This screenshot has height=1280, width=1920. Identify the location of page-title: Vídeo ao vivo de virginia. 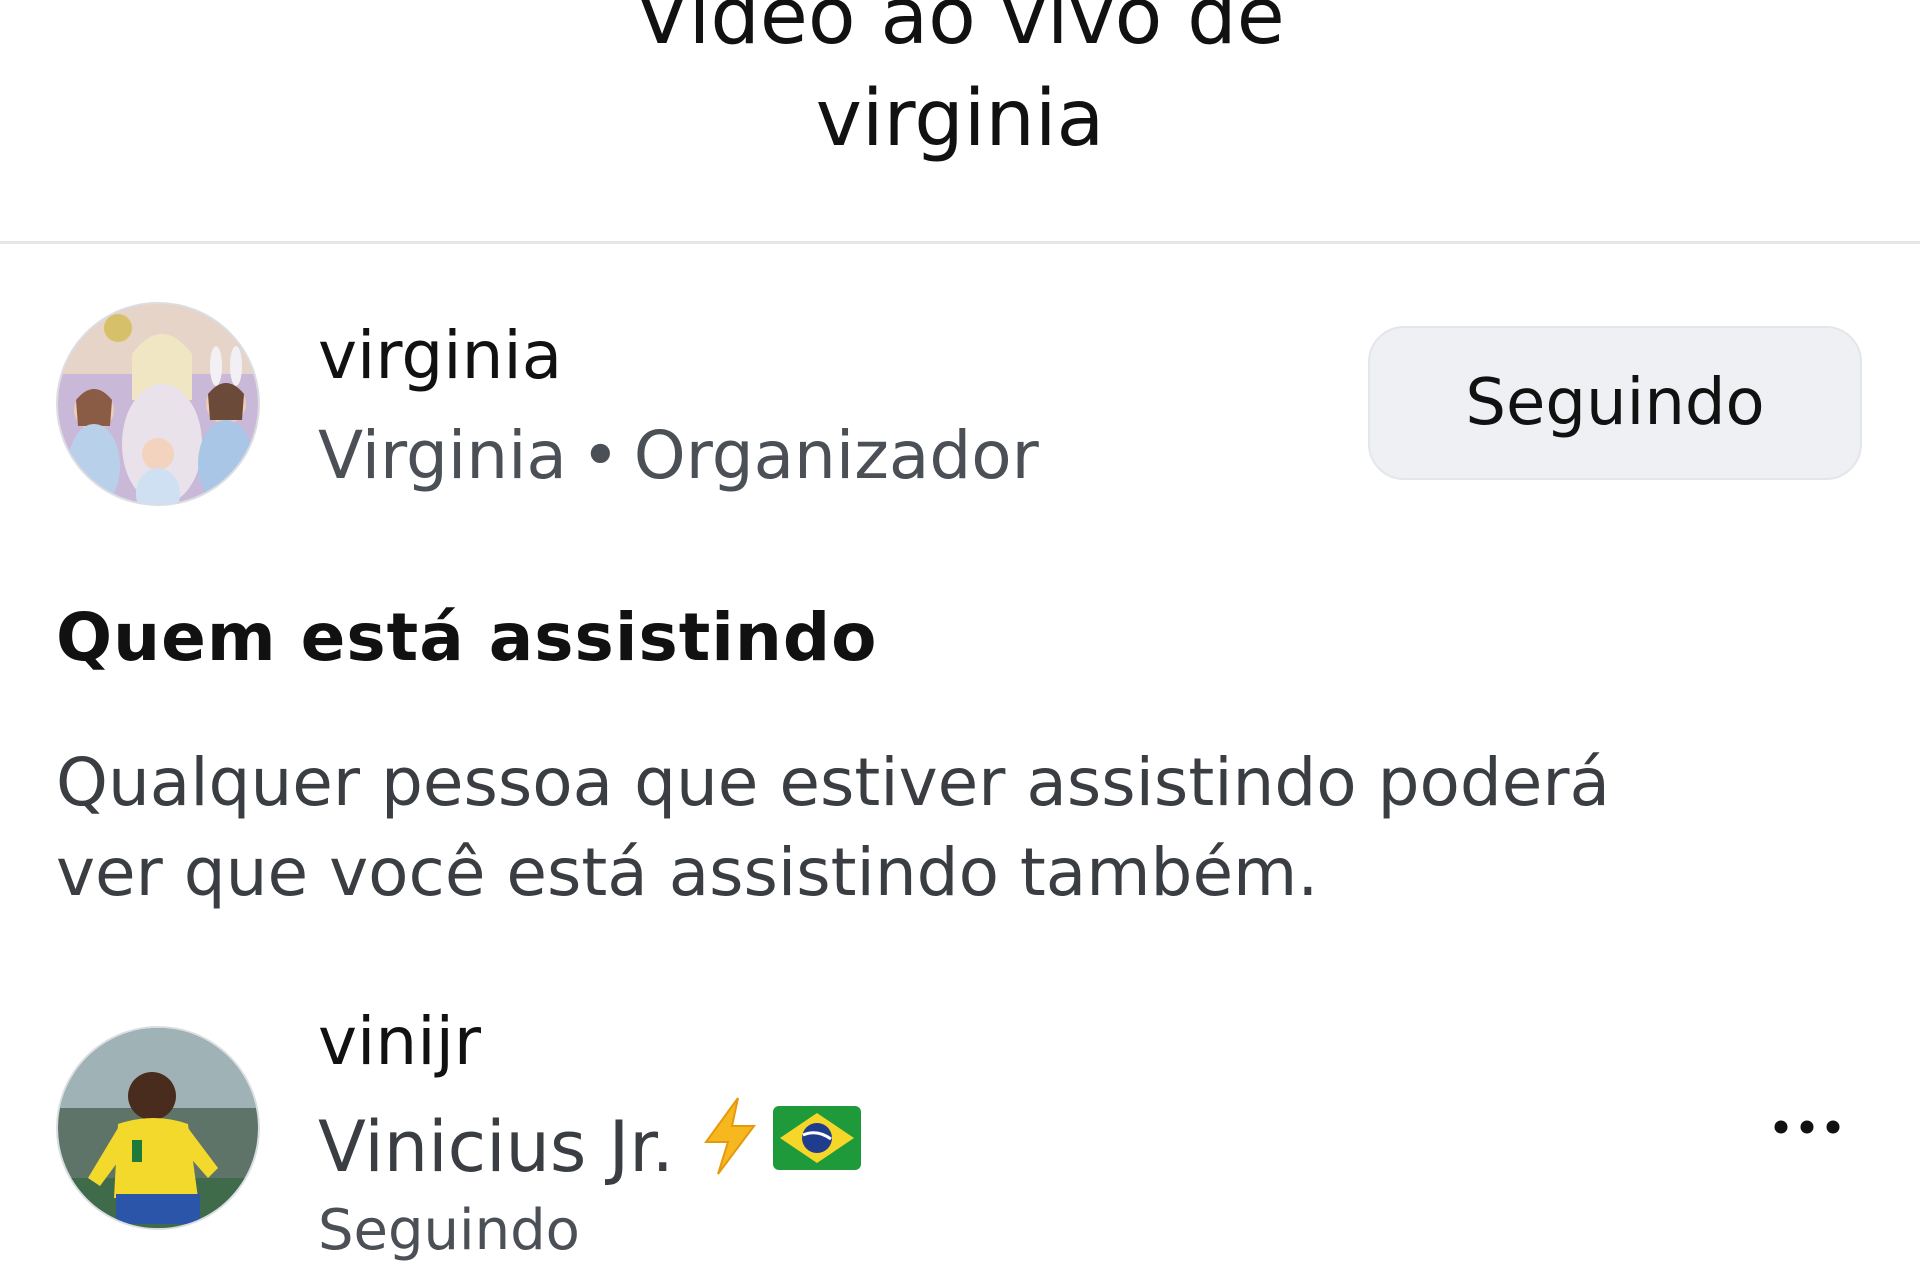
(960, 85).